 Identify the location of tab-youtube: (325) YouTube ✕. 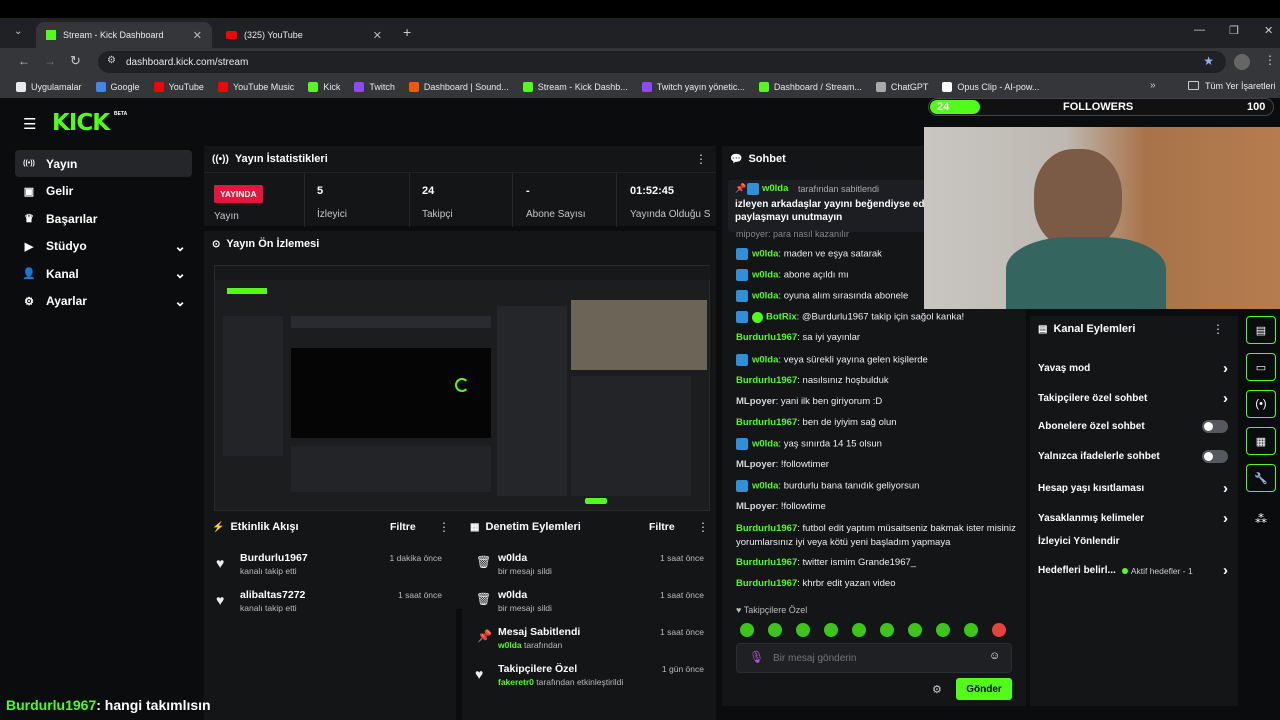
(304, 35).